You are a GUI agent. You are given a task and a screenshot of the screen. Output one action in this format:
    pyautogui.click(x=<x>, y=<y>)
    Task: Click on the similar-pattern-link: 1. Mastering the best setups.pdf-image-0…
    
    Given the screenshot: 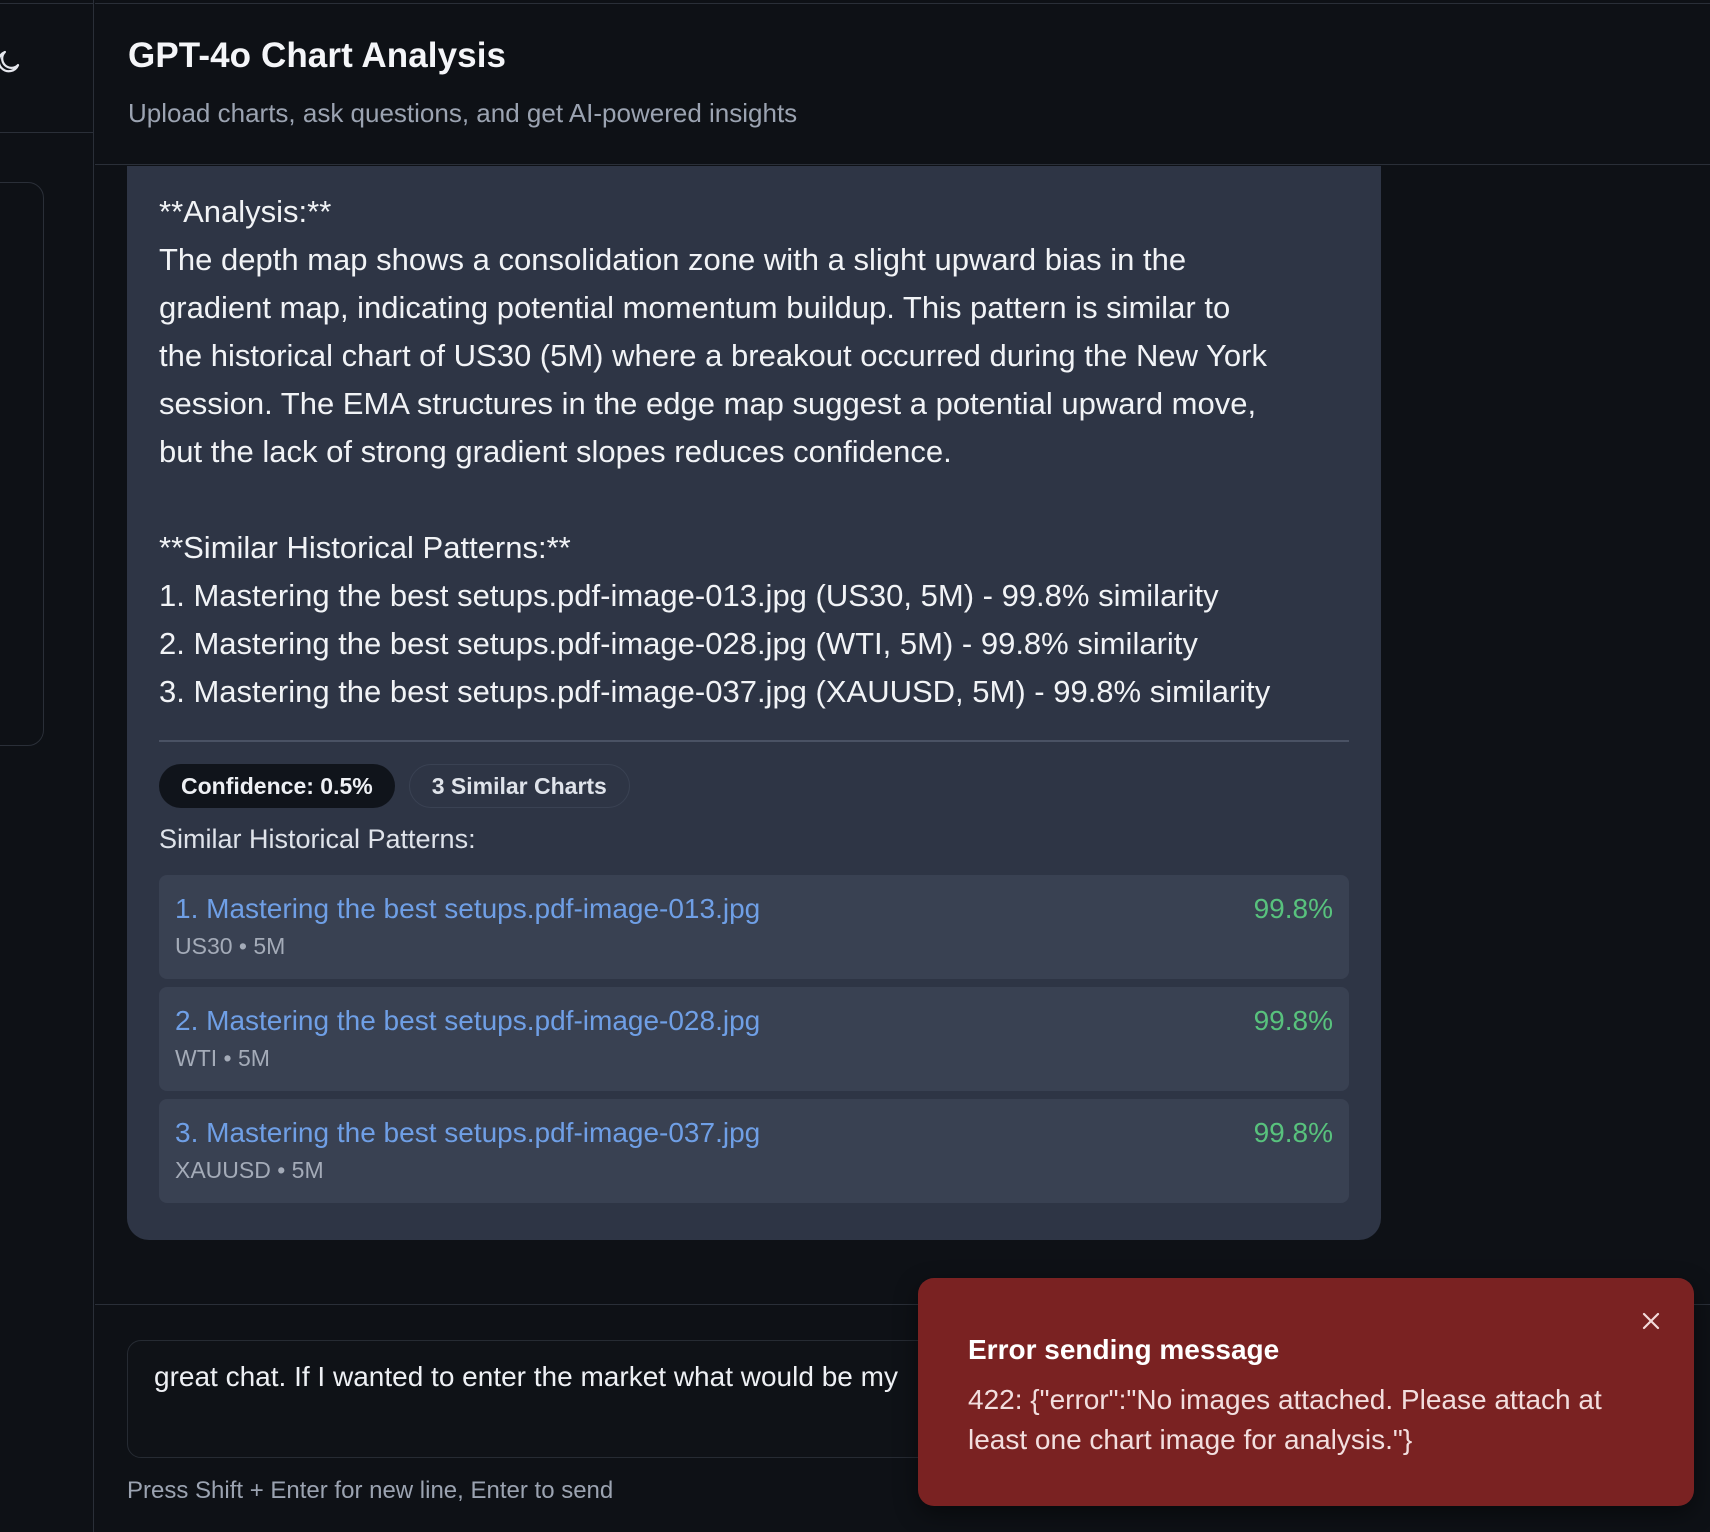 What is the action you would take?
    pyautogui.click(x=754, y=909)
    